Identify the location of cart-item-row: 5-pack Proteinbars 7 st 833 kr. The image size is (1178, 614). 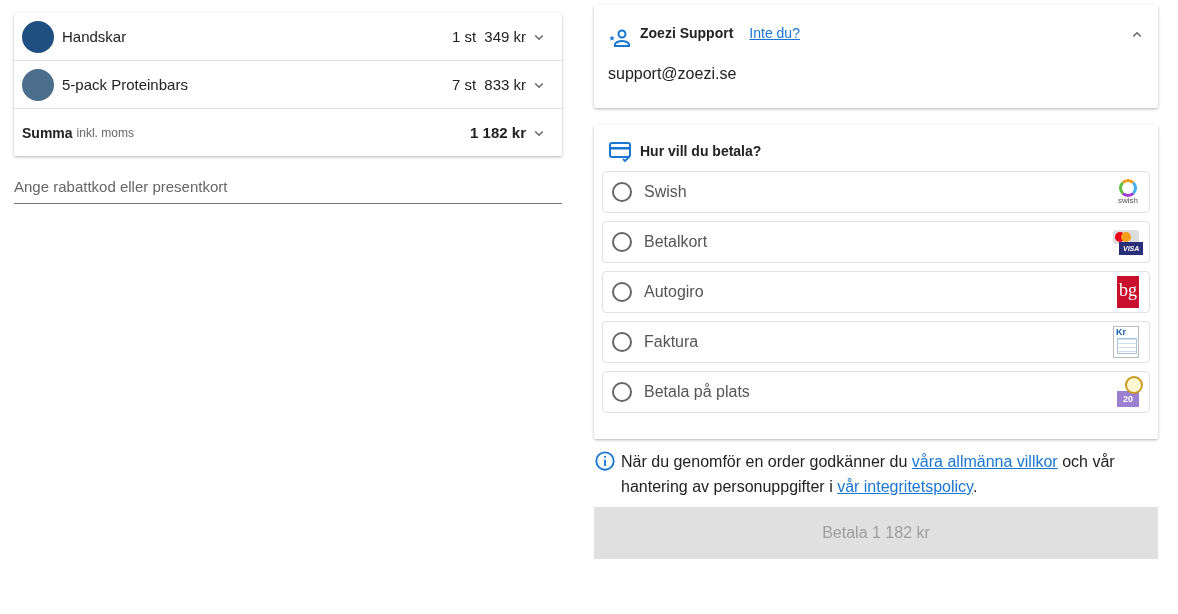
(288, 85).